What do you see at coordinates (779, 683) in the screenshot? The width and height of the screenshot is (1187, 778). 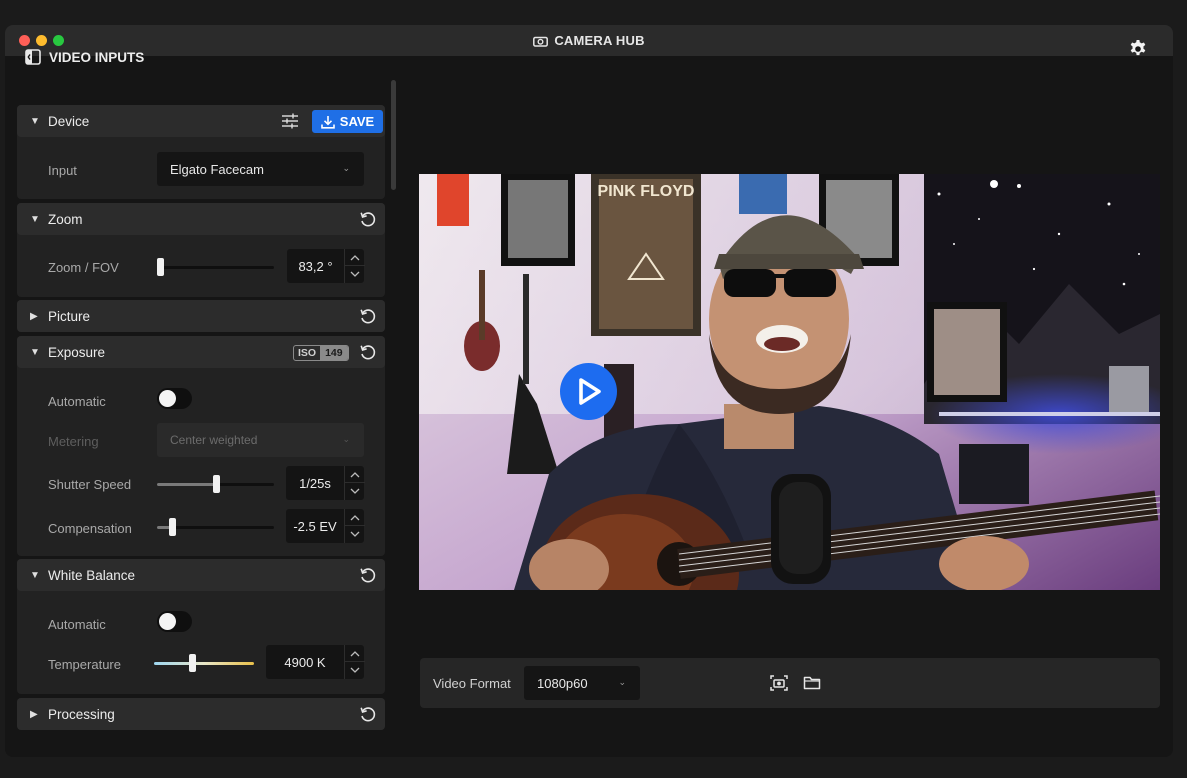 I see `screenshot-icon` at bounding box center [779, 683].